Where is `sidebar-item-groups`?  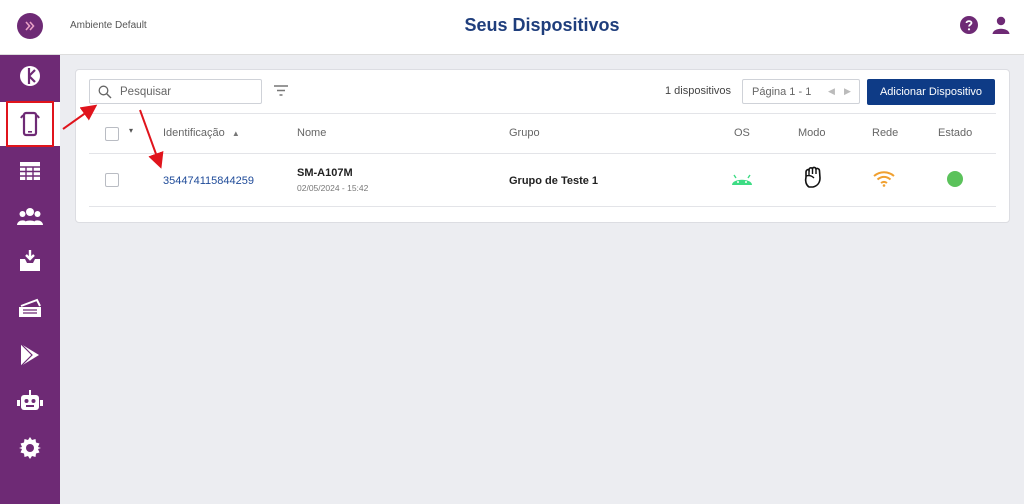
sidebar-item-groups is located at coordinates (30, 216).